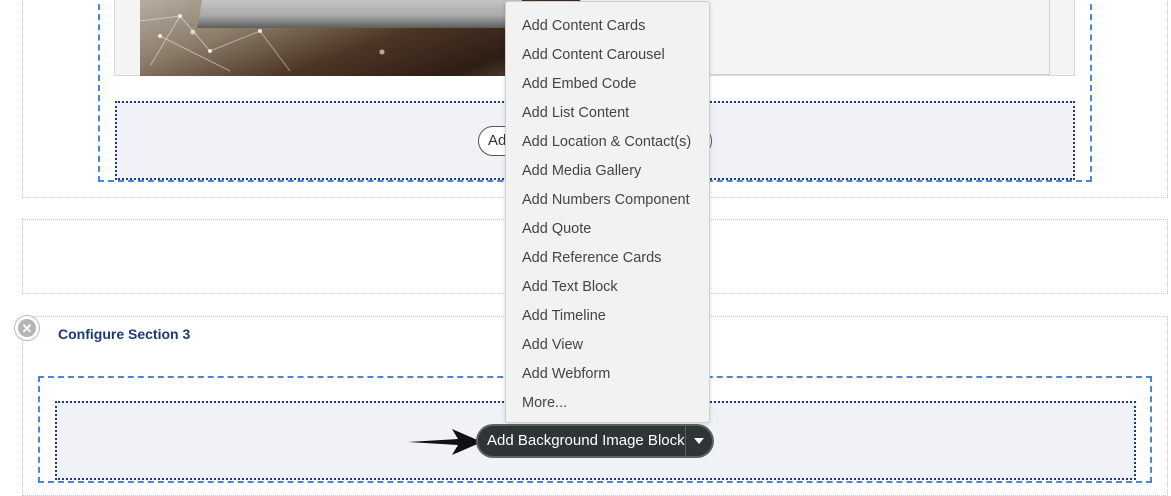 This screenshot has height=496, width=1171. I want to click on close-icon: ✕, so click(27, 328).